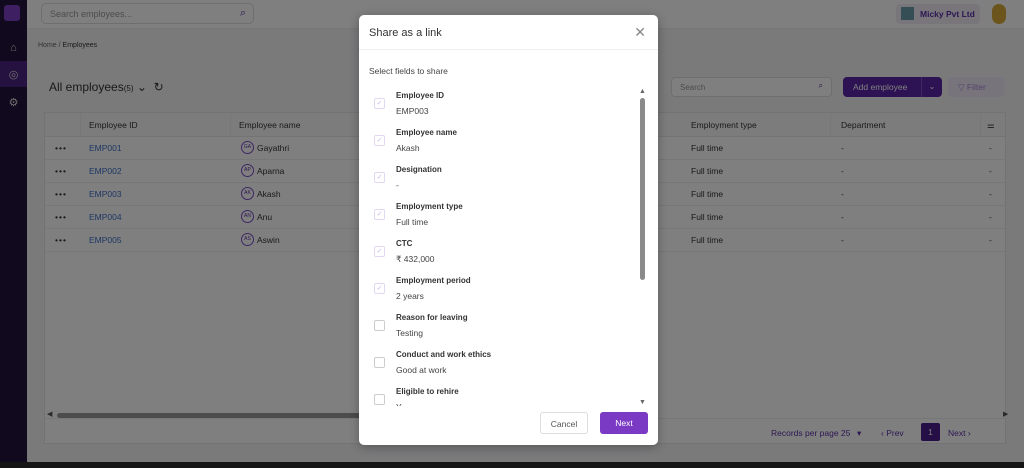 The height and width of the screenshot is (468, 1024). What do you see at coordinates (399, 404) in the screenshot?
I see `field-value: Y` at bounding box center [399, 404].